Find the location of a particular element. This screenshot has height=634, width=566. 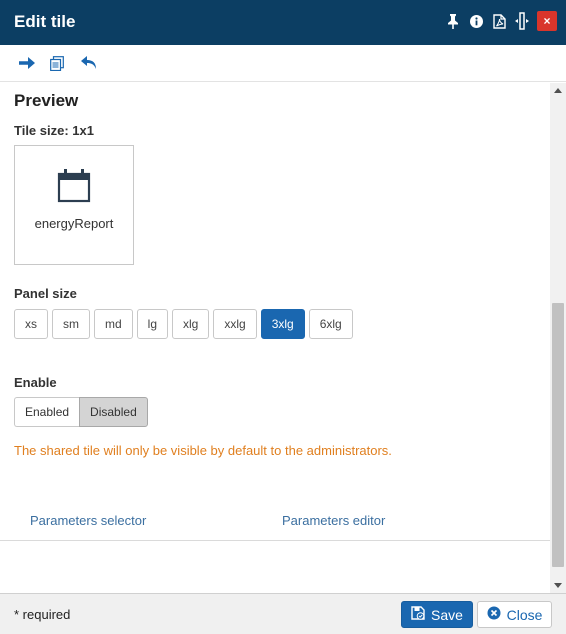

panel-size-group: xs sm md lg xlg xxlg 3xlg 6xlg is located at coordinates (183, 324).